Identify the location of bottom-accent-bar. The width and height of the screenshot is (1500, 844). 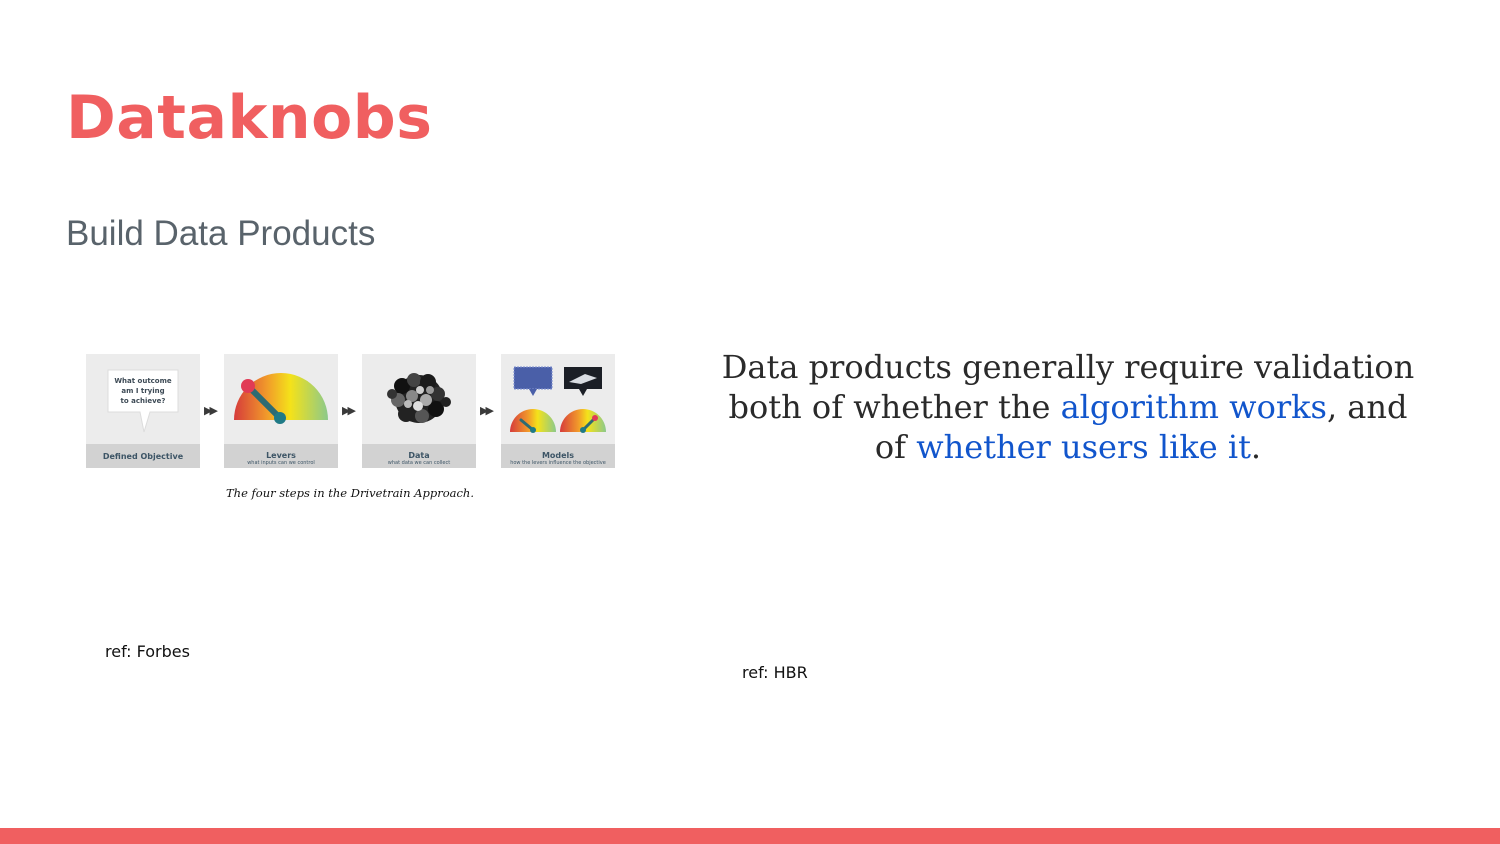
(750, 836).